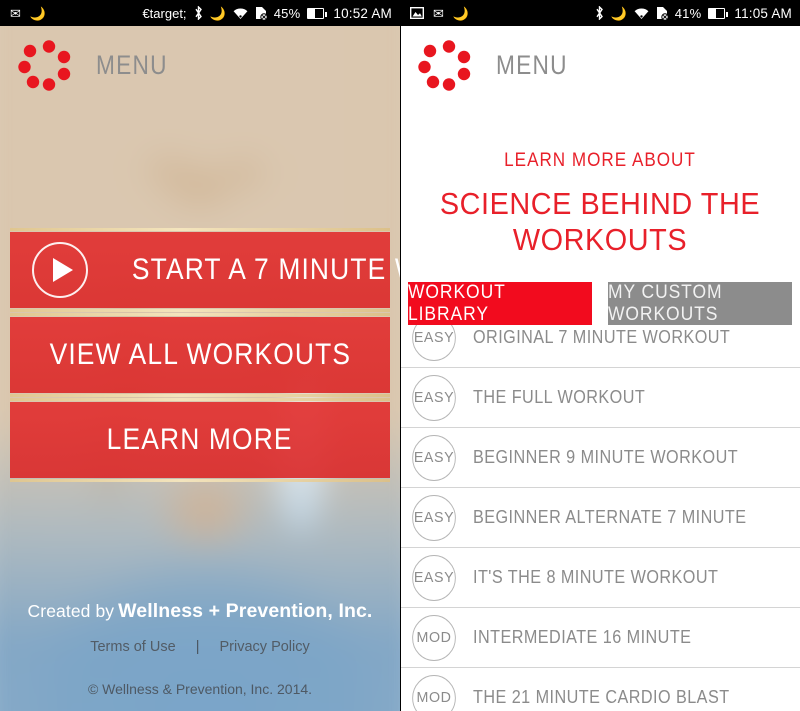  I want to click on list-item: EASY BEGINNER 9 MINUTE WORKOUT, so click(600, 458).